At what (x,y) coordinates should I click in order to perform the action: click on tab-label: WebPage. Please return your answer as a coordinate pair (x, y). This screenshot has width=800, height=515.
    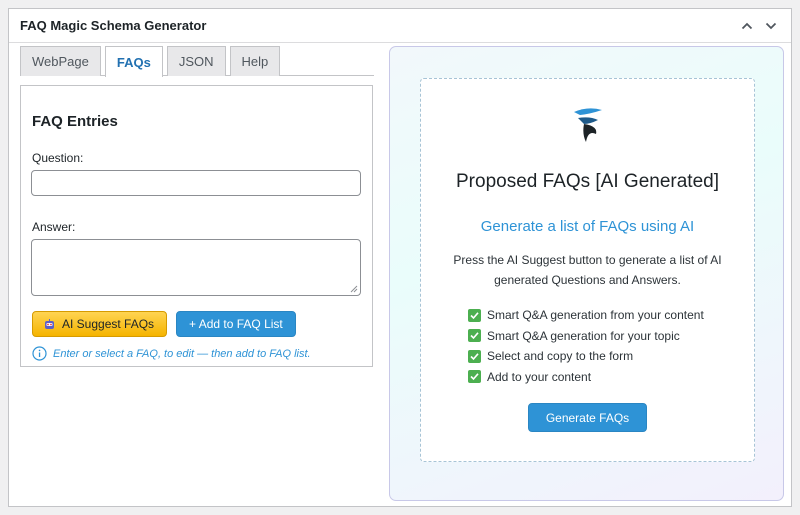
    Looking at the image, I should click on (60, 61).